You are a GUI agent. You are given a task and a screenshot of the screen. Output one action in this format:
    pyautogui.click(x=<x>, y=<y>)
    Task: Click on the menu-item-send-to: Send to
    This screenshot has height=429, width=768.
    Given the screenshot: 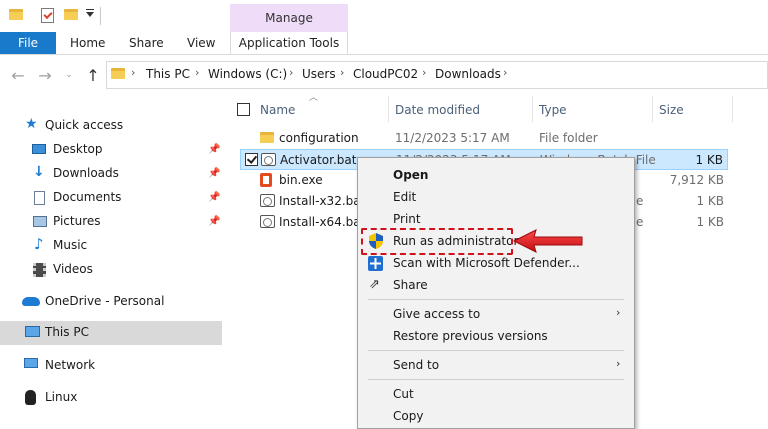 What is the action you would take?
    pyautogui.click(x=416, y=365)
    